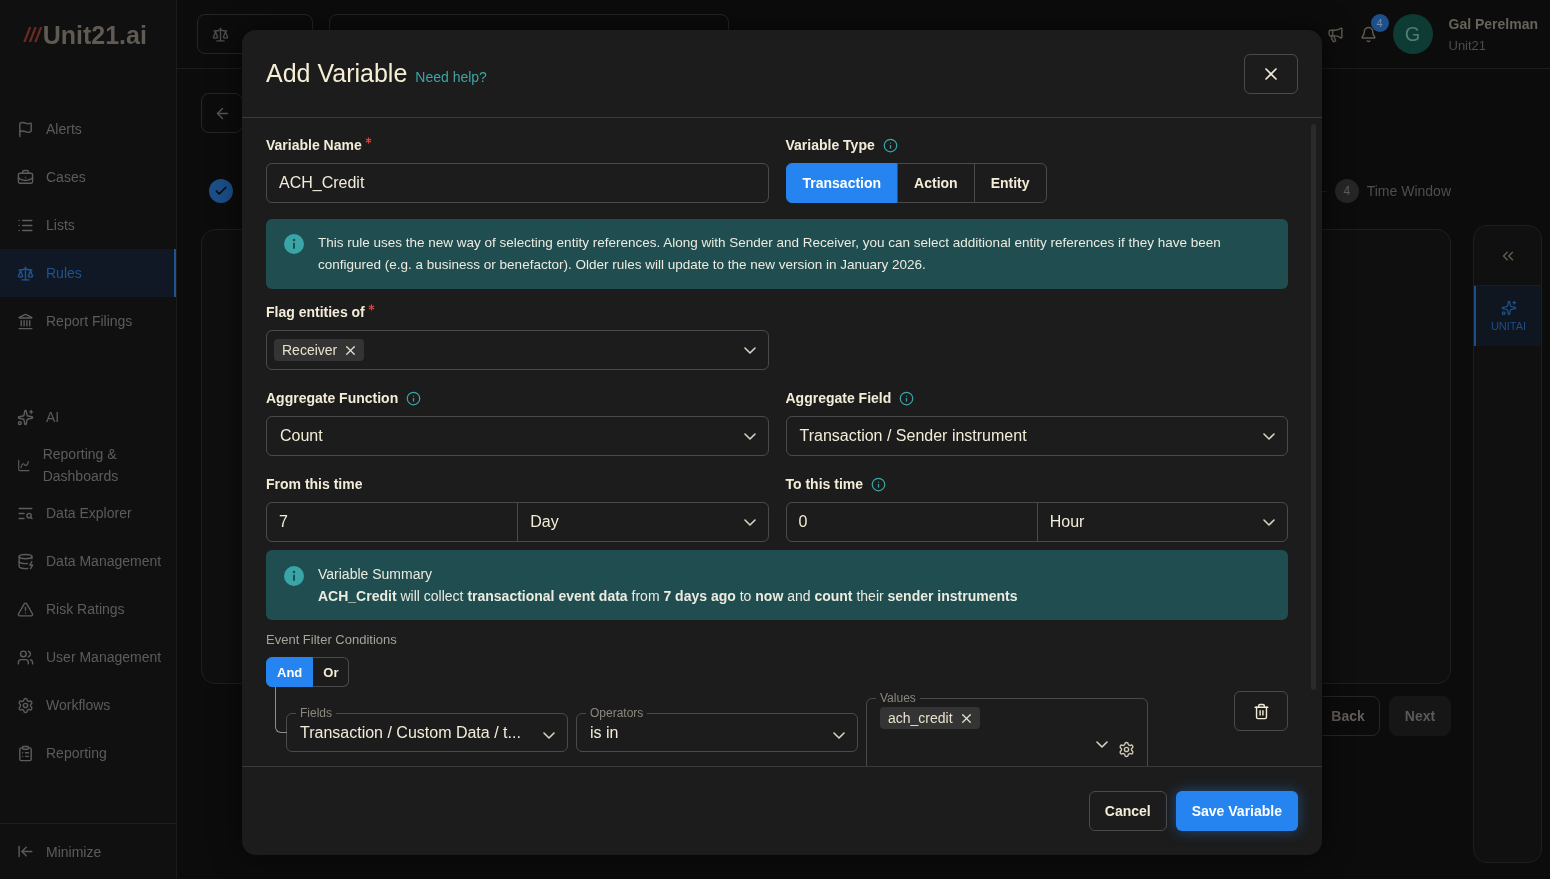  What do you see at coordinates (1236, 811) in the screenshot?
I see `save-button: Save Variable` at bounding box center [1236, 811].